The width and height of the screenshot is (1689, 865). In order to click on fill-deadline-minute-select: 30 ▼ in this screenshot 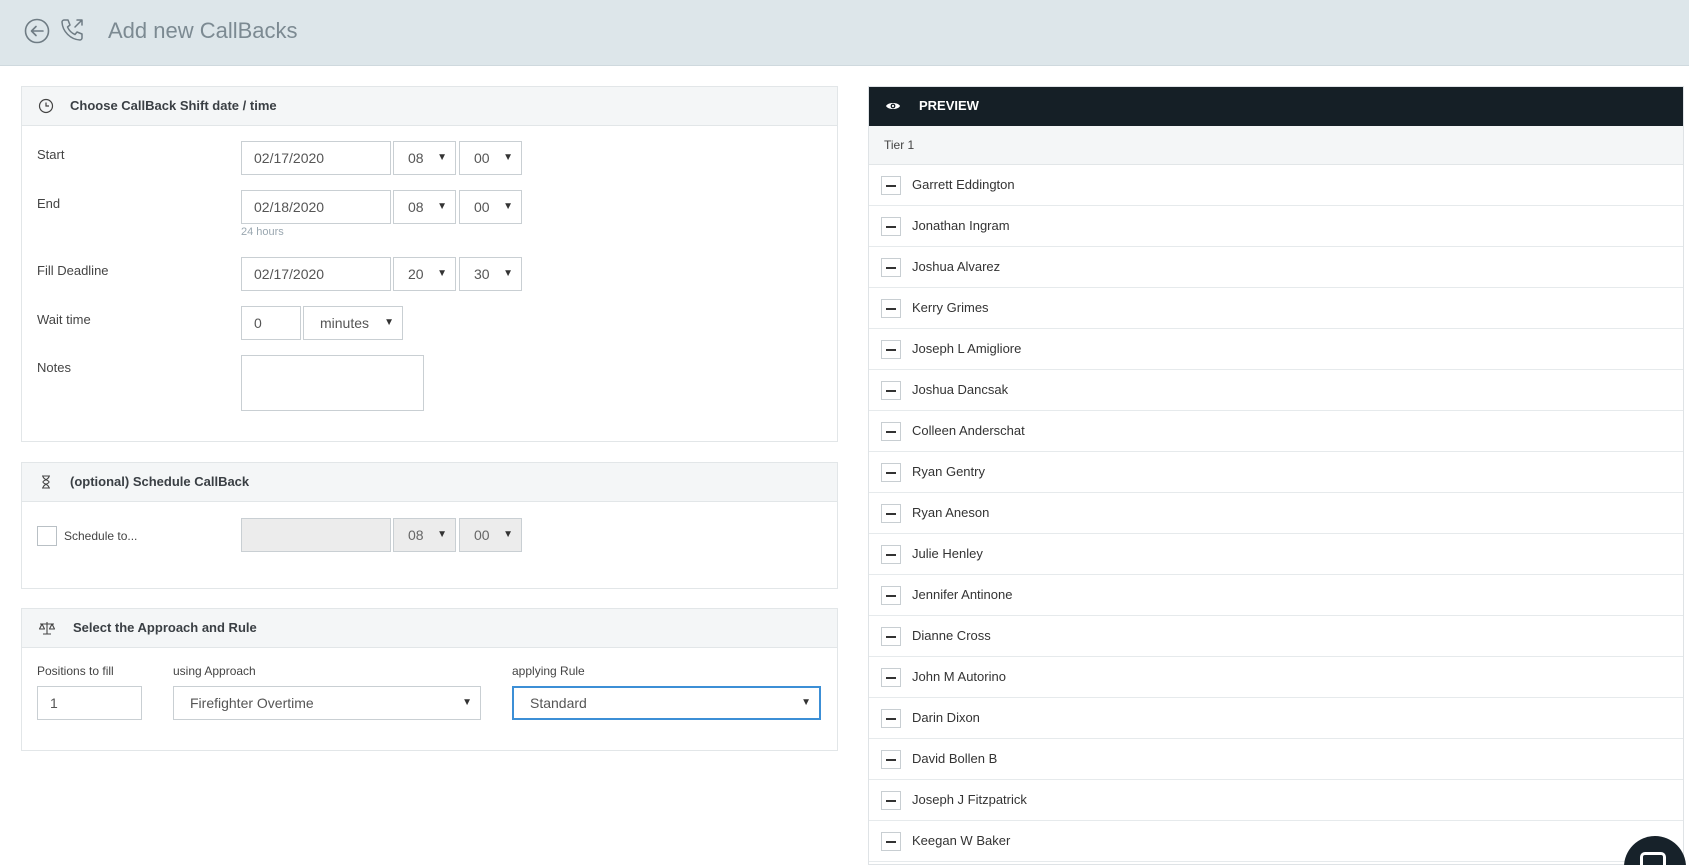, I will do `click(490, 274)`.